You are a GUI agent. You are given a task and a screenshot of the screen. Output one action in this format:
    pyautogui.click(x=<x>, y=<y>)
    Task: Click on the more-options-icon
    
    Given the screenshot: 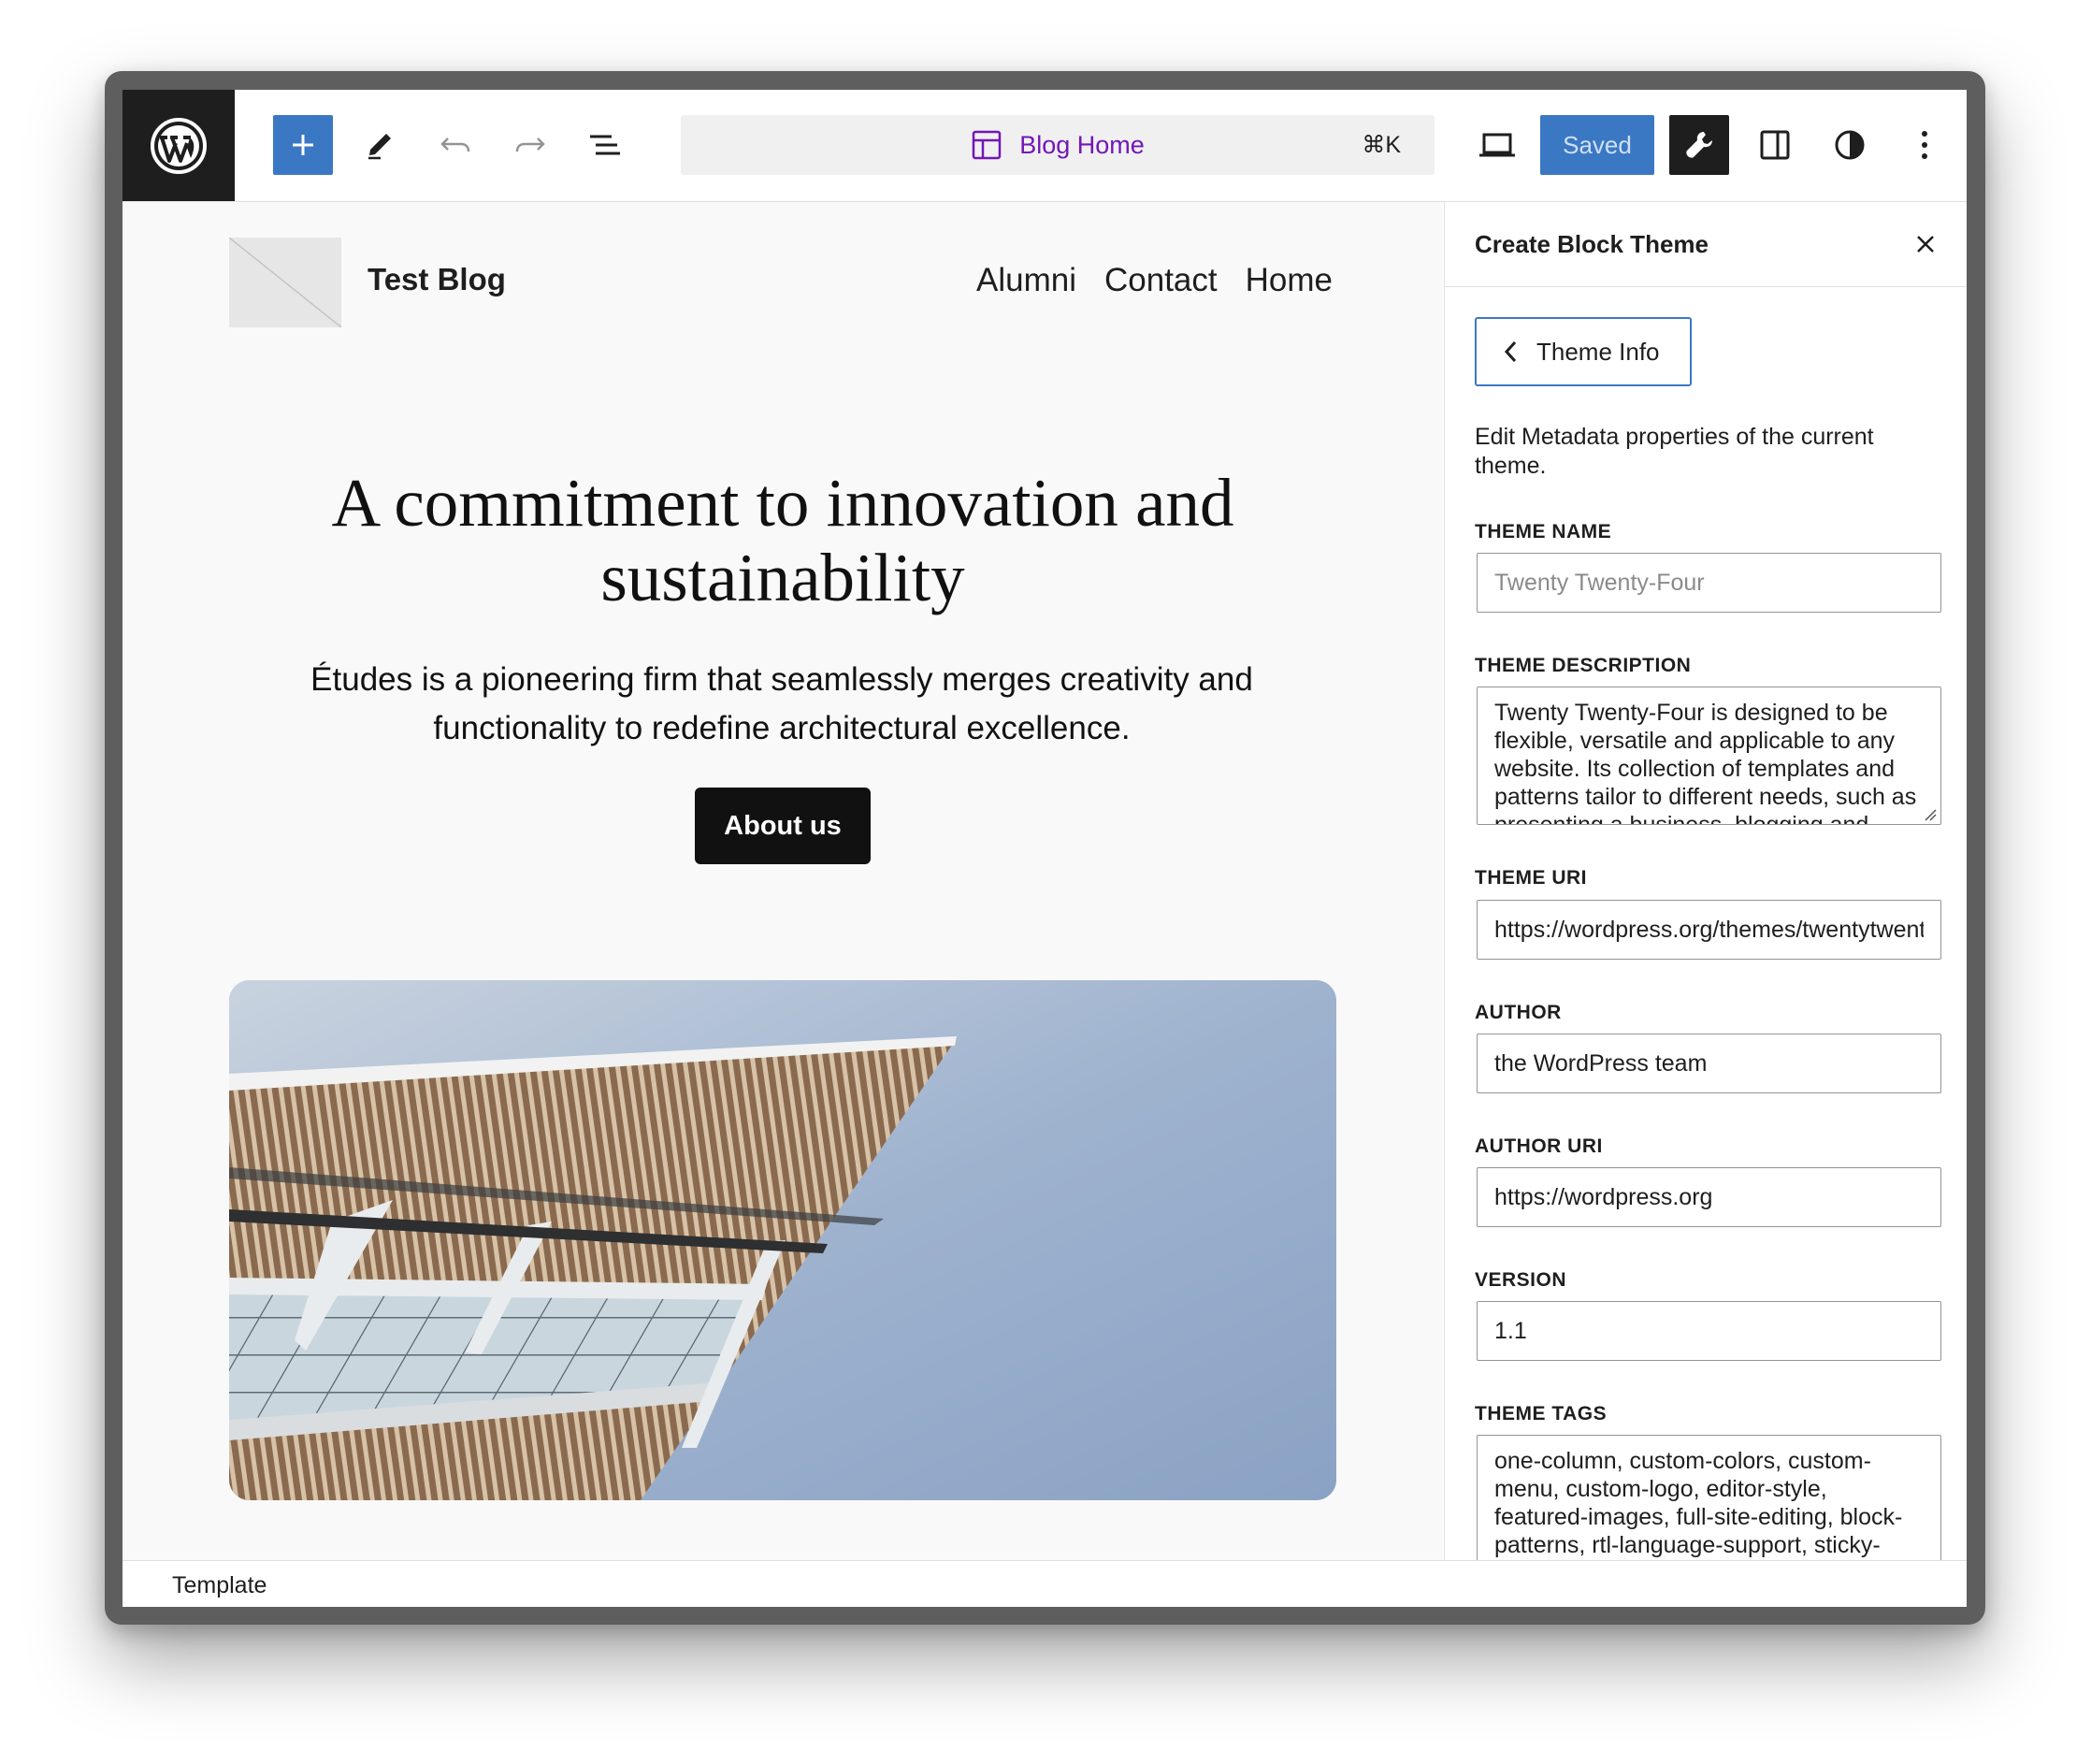 What is the action you would take?
    pyautogui.click(x=1925, y=145)
    